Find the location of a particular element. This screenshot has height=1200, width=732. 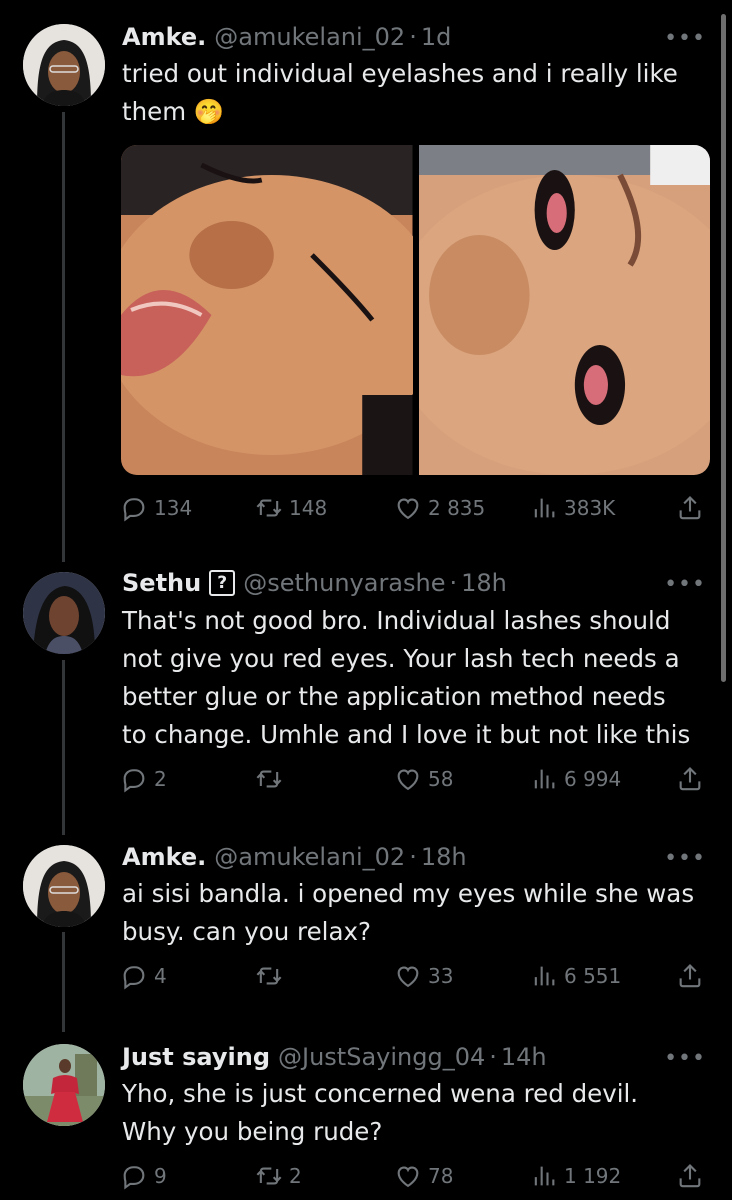

user-handle: @JustSayingg_04 is located at coordinates (381, 1057).